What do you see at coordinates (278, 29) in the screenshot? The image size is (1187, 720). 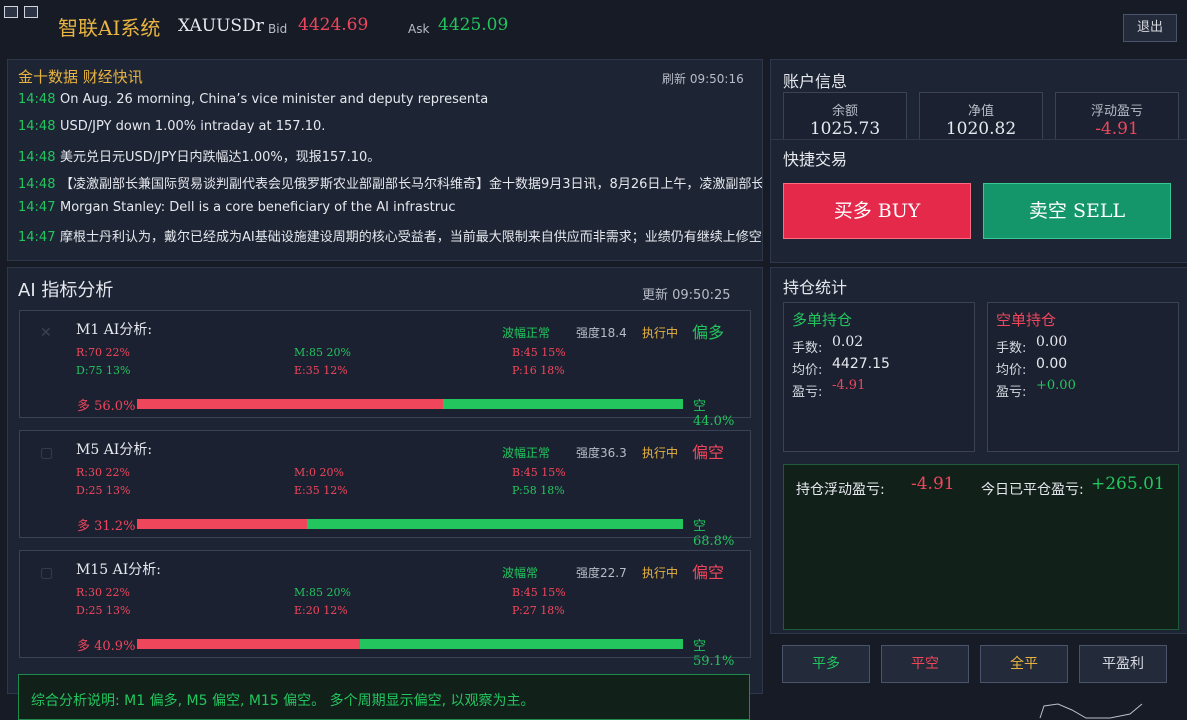 I see `bid-label: Bid` at bounding box center [278, 29].